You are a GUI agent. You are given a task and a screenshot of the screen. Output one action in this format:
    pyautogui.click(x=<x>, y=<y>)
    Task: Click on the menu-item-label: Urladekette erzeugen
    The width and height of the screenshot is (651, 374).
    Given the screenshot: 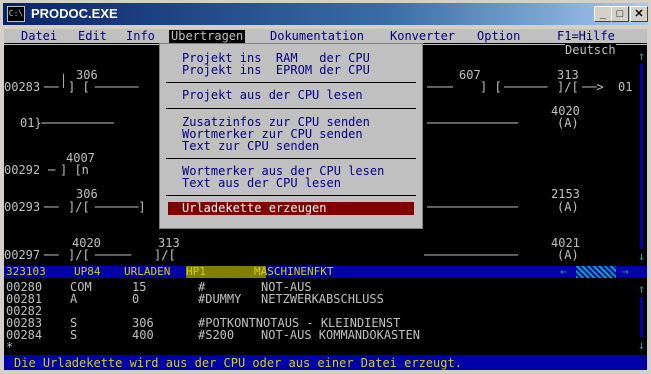 What is the action you would take?
    pyautogui.click(x=254, y=208)
    